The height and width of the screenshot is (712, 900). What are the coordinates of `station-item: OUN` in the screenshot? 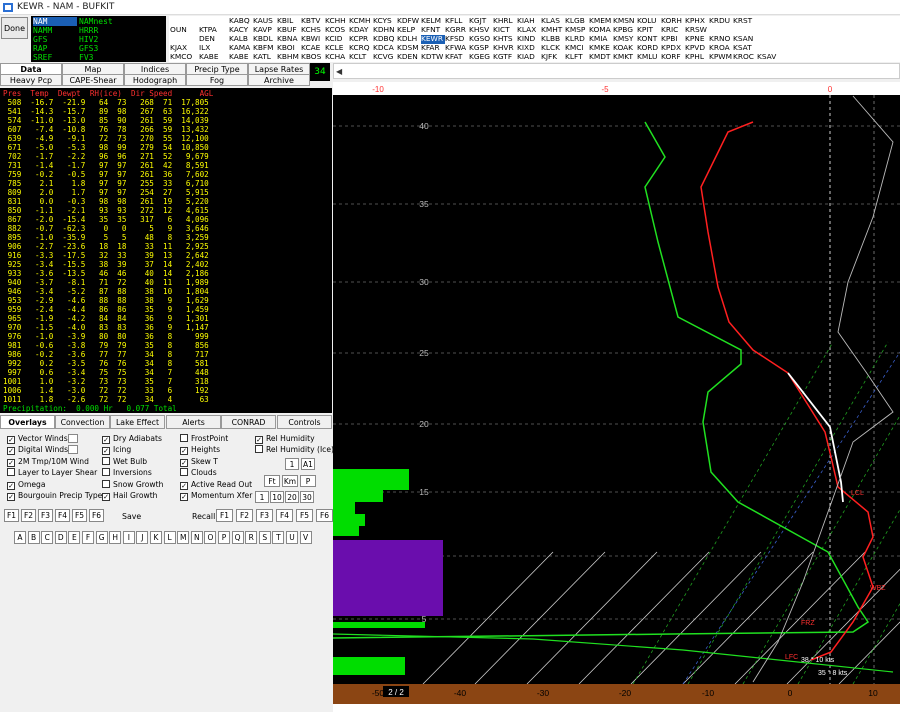 It's located at (182, 30).